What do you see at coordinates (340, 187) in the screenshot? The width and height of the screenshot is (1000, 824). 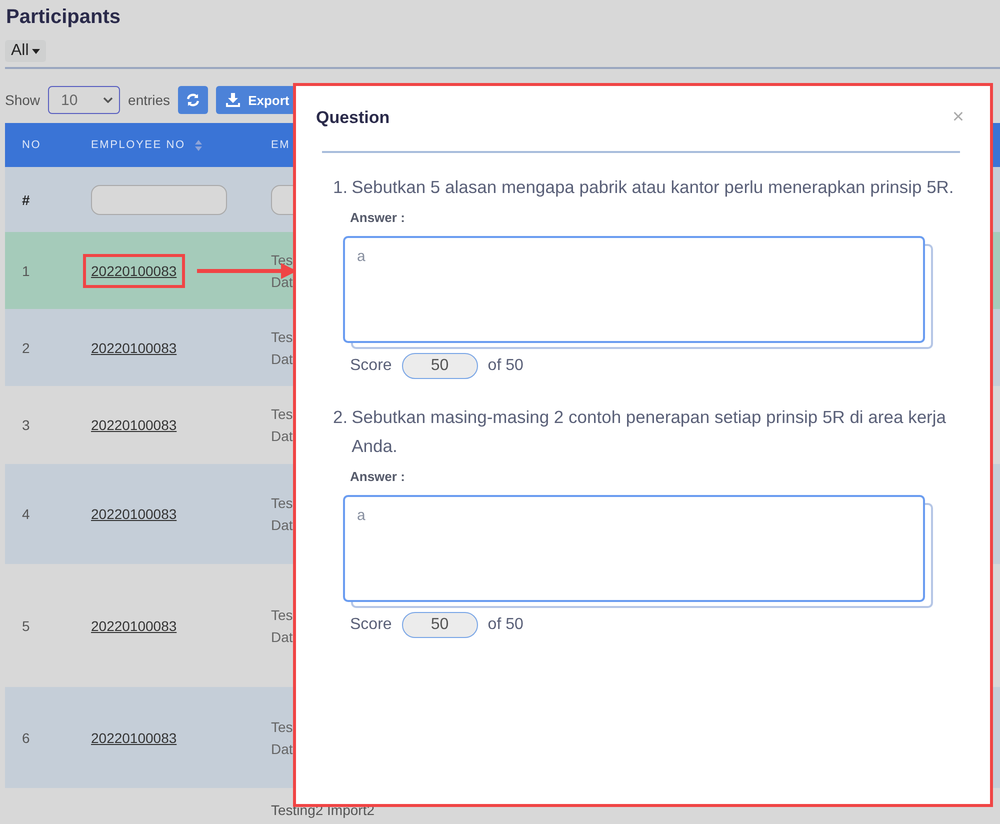 I see `question-number: 1.` at bounding box center [340, 187].